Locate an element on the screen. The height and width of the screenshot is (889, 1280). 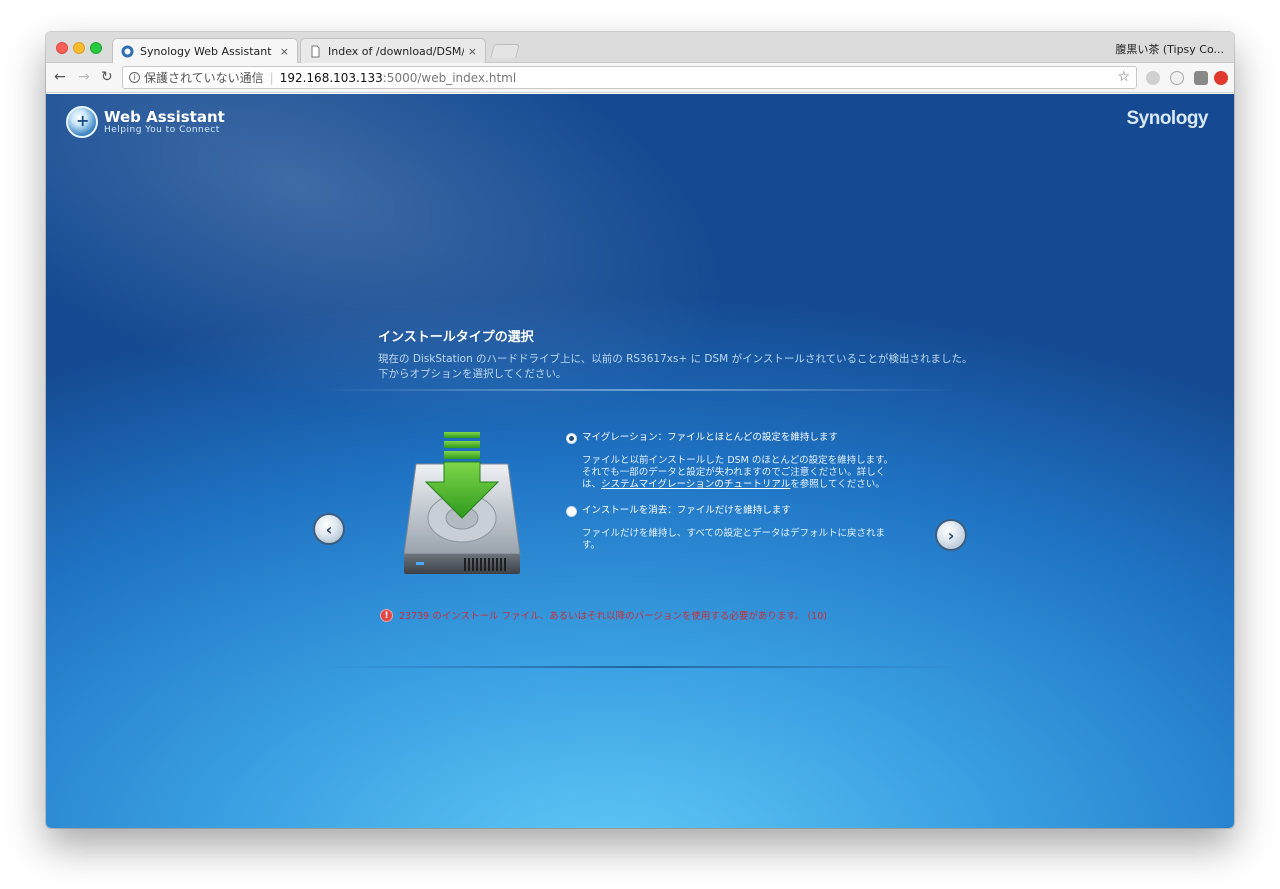
tab-index-of-download: Index of /download/DSM/releas × is located at coordinates (393, 50).